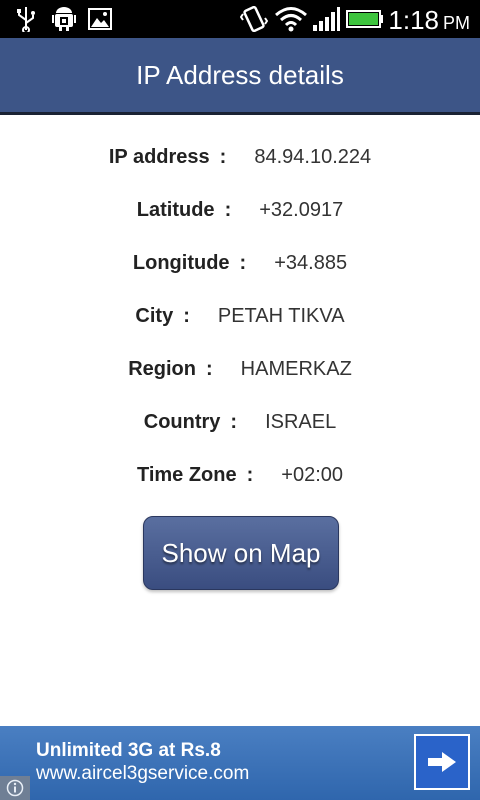 The height and width of the screenshot is (800, 480). Describe the element at coordinates (241, 553) in the screenshot. I see `show-on-map-button: Show on Map` at that location.